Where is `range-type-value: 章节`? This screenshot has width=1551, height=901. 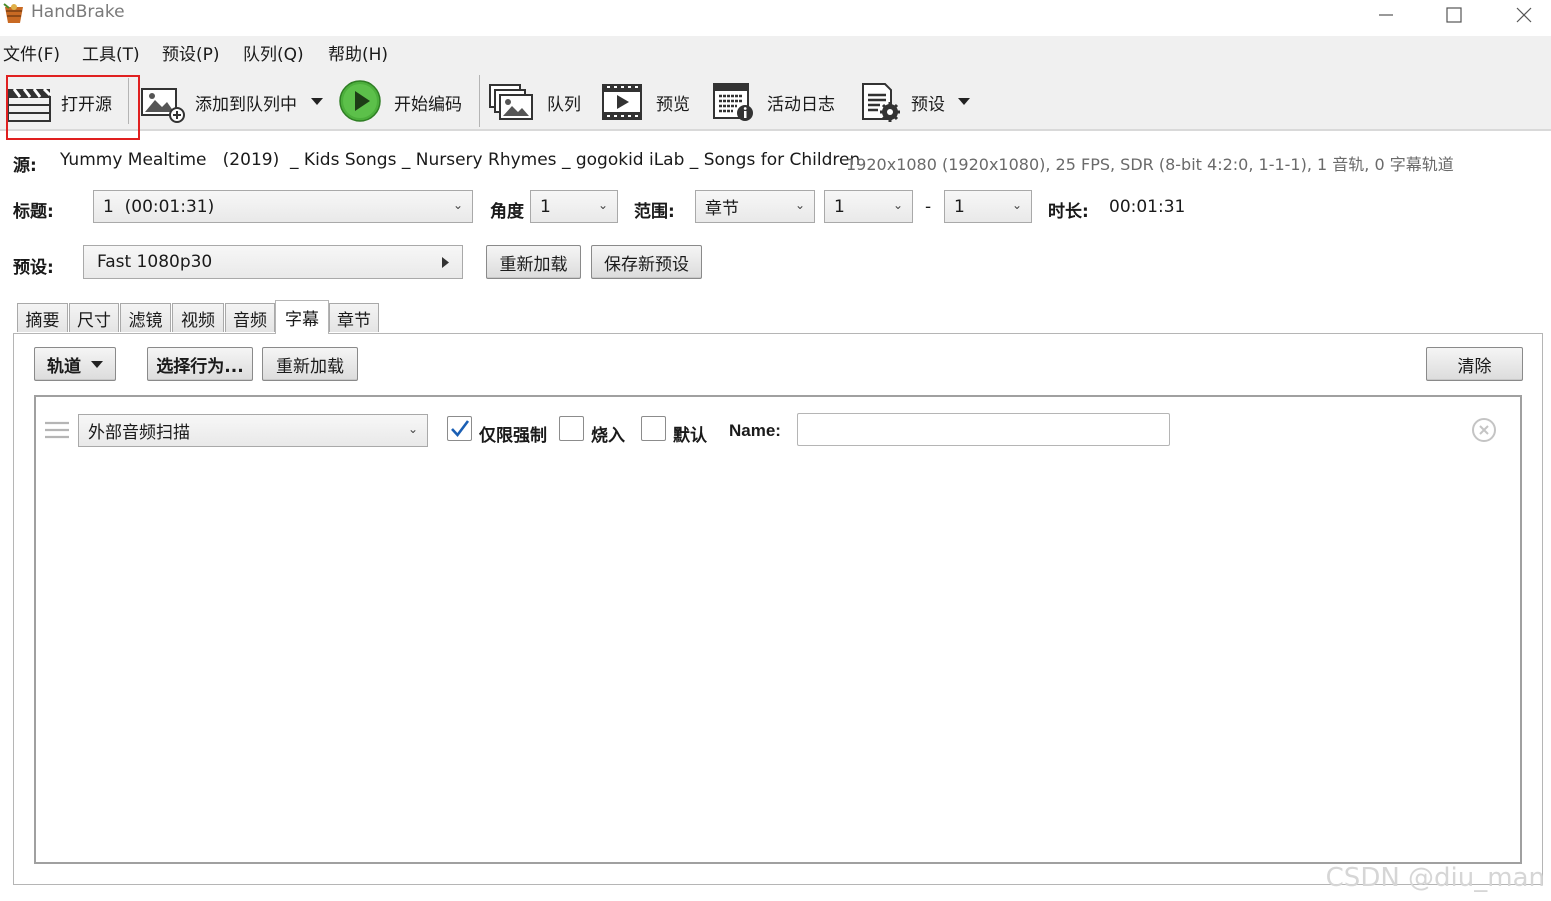
range-type-value: 章节 is located at coordinates (722, 209).